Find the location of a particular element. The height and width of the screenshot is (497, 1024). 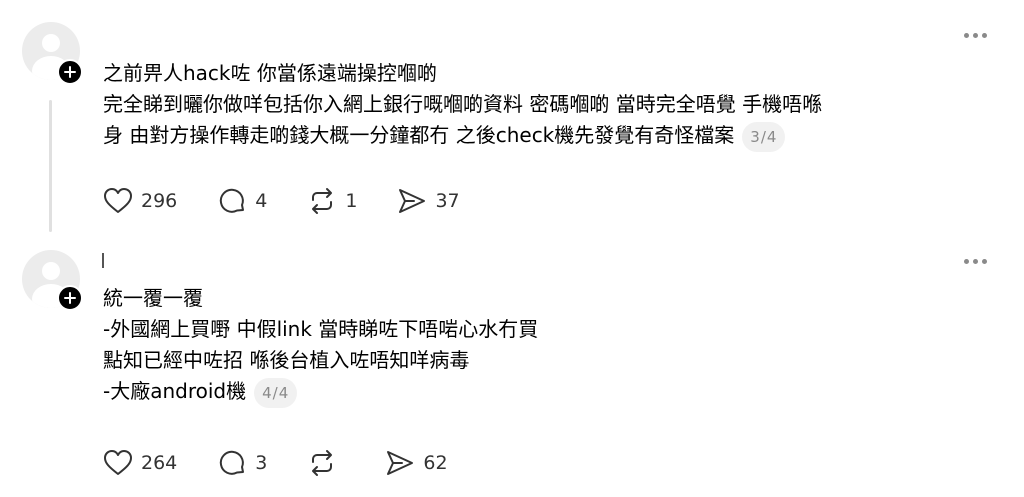

page-badge: 4/4 is located at coordinates (276, 392).